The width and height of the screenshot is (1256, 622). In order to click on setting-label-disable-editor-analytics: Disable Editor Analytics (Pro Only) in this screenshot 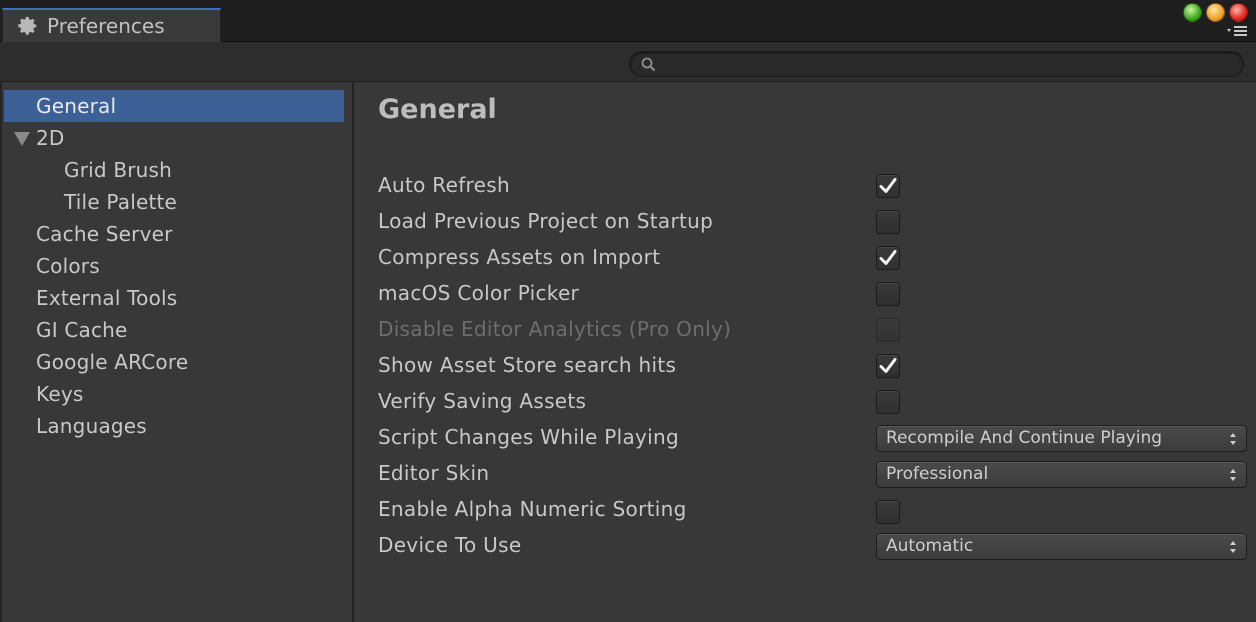, I will do `click(555, 329)`.